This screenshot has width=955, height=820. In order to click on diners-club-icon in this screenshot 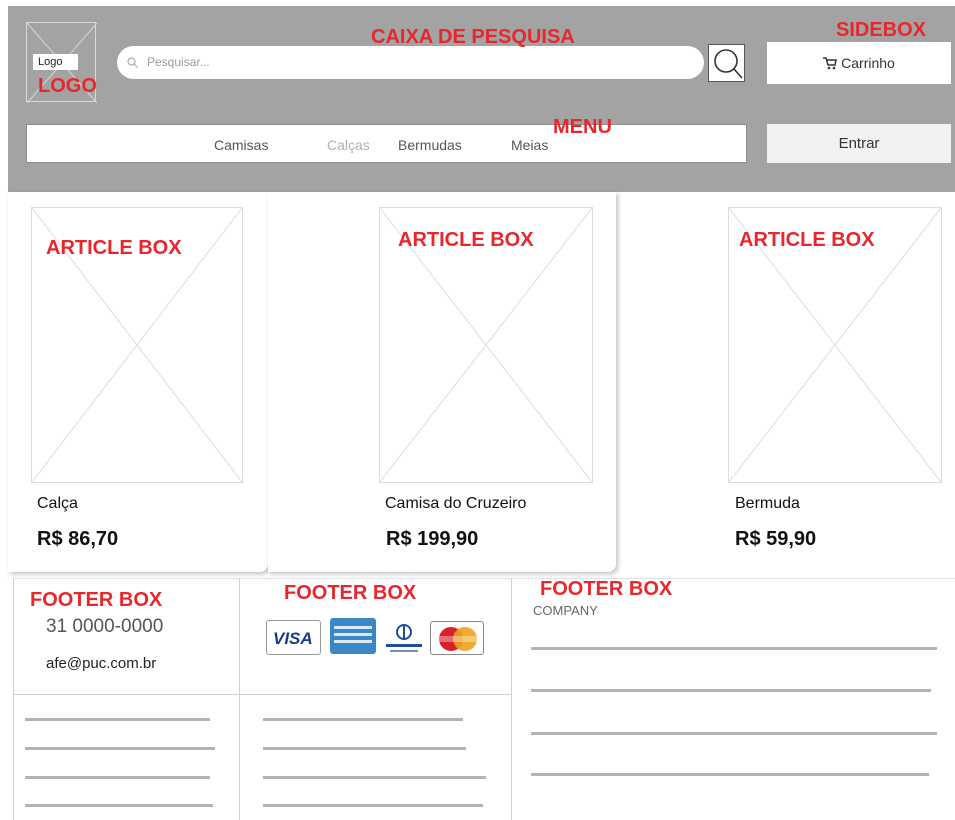, I will do `click(404, 637)`.